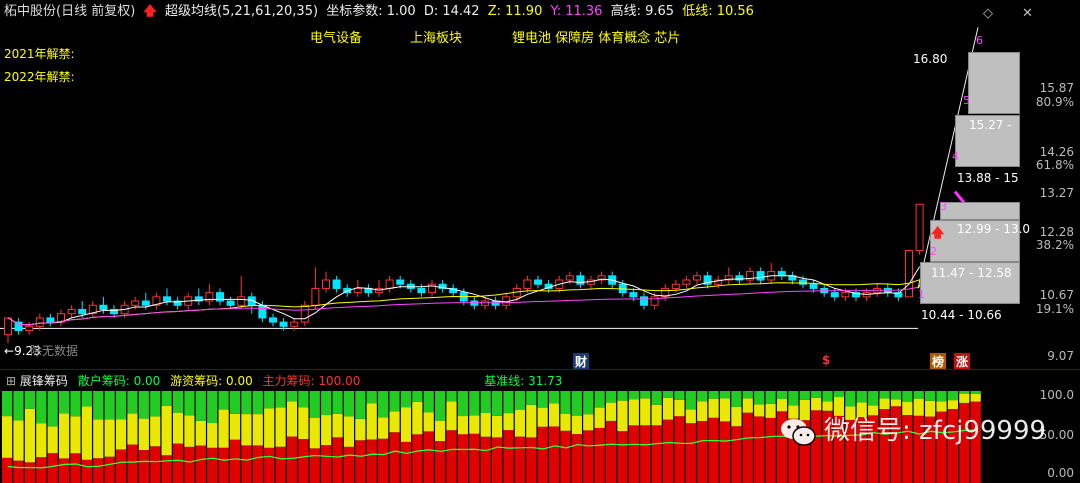 This screenshot has width=1080, height=483. Describe the element at coordinates (119, 381) in the screenshot. I see `retail-chip: 散户筹码: 0.00` at that location.